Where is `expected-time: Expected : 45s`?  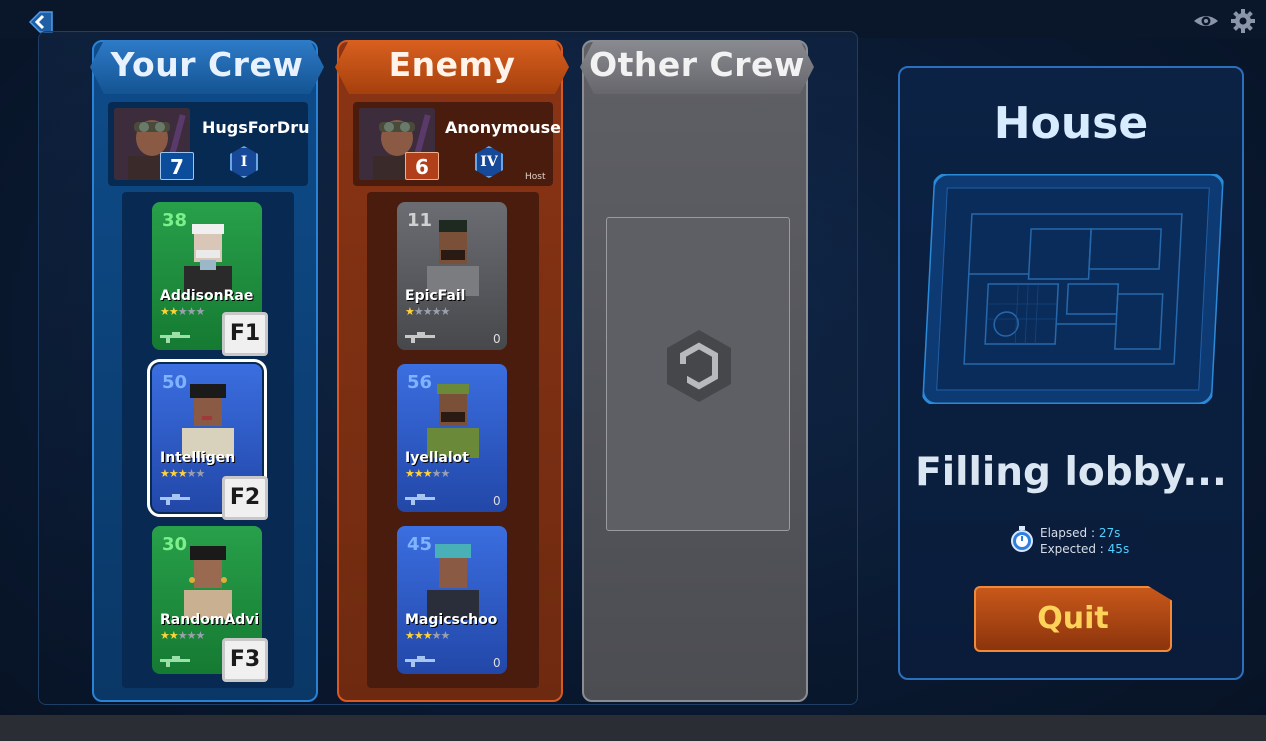 expected-time: Expected : 45s is located at coordinates (1084, 549).